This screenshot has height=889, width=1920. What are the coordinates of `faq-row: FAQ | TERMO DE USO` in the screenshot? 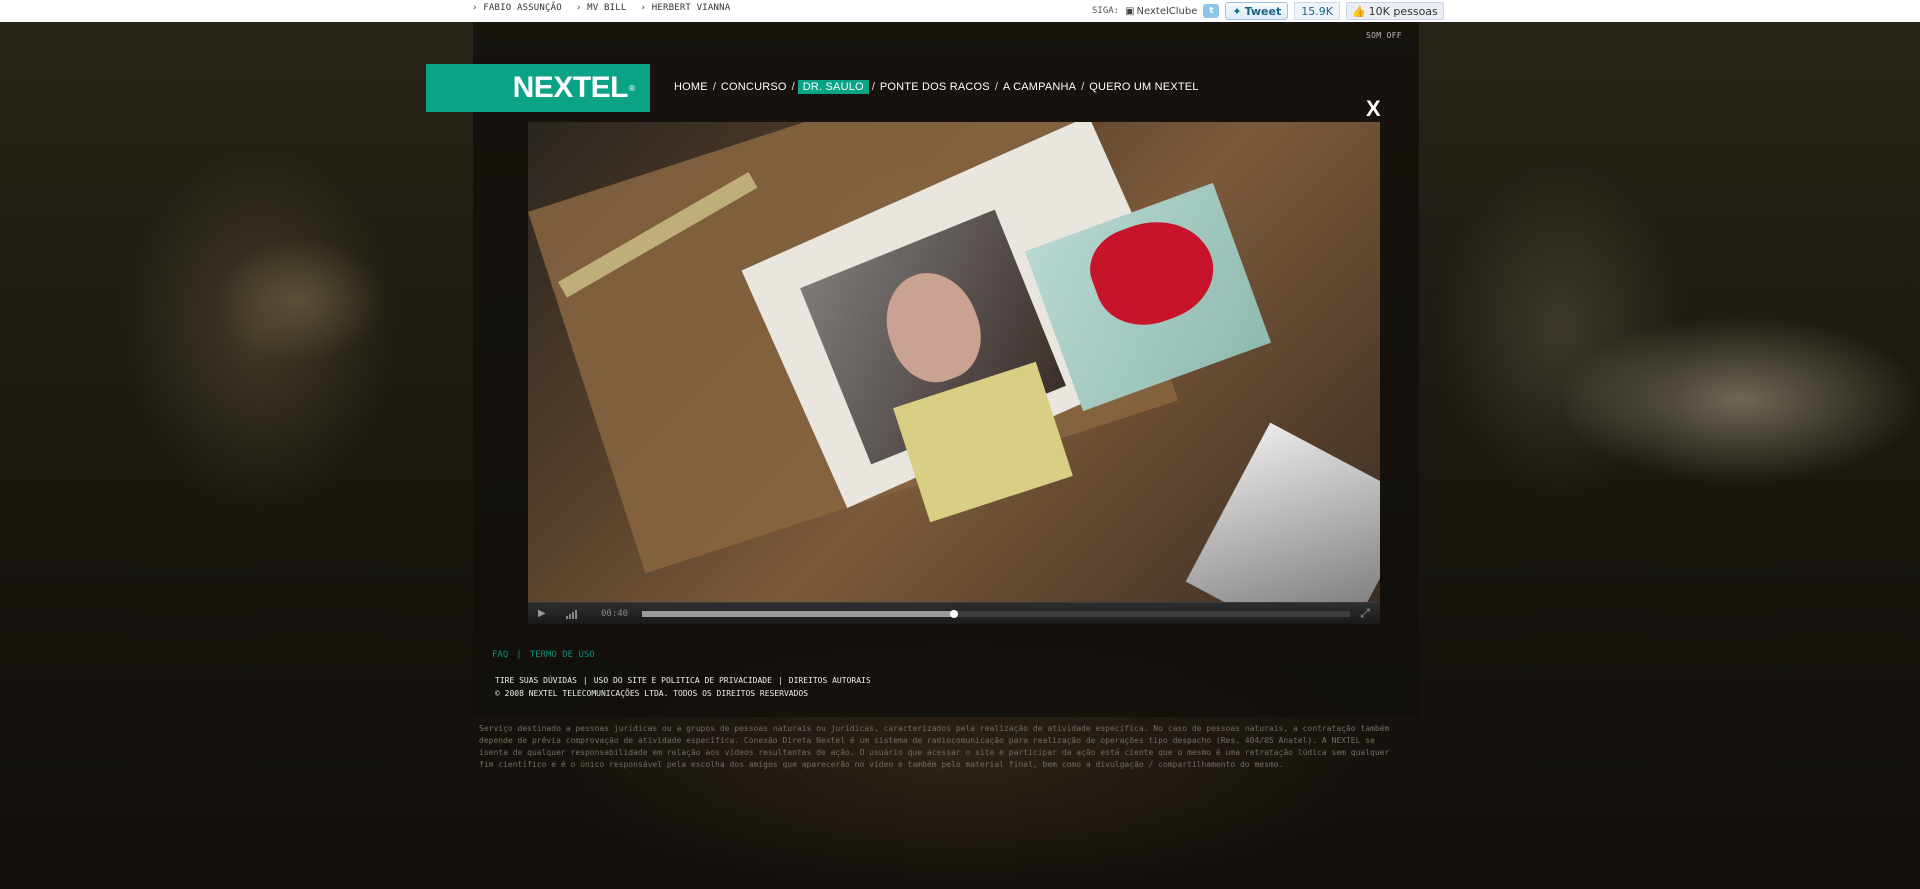 It's located at (543, 655).